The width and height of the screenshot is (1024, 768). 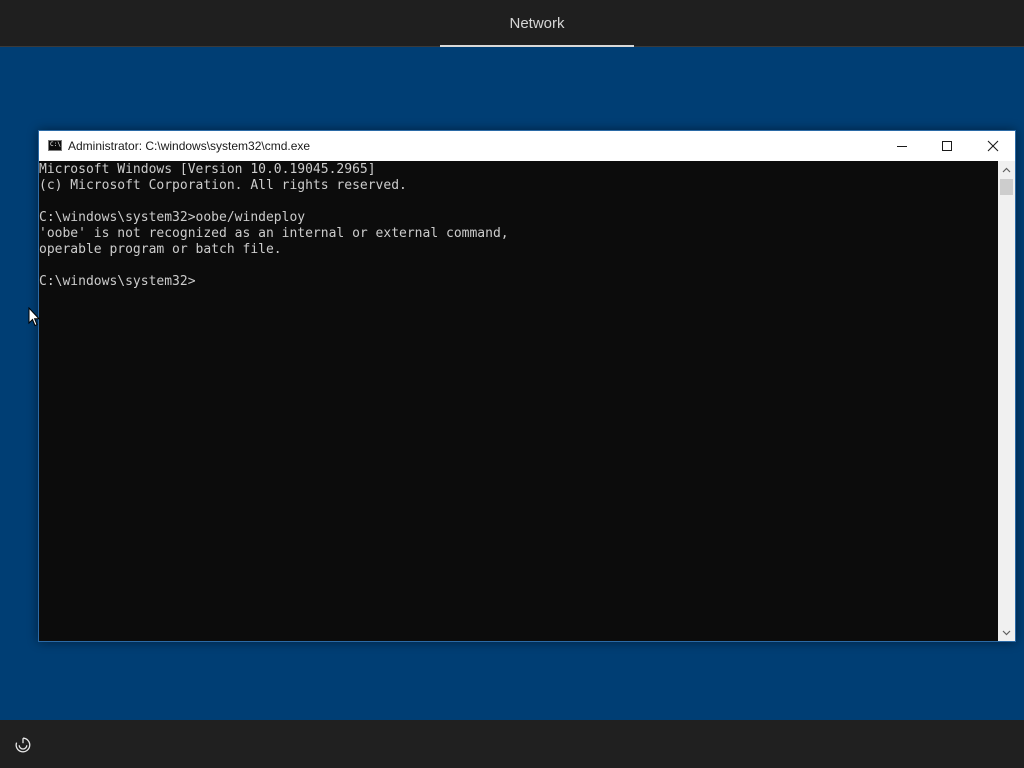 What do you see at coordinates (512, 744) in the screenshot?
I see `oobe-bottom-bar` at bounding box center [512, 744].